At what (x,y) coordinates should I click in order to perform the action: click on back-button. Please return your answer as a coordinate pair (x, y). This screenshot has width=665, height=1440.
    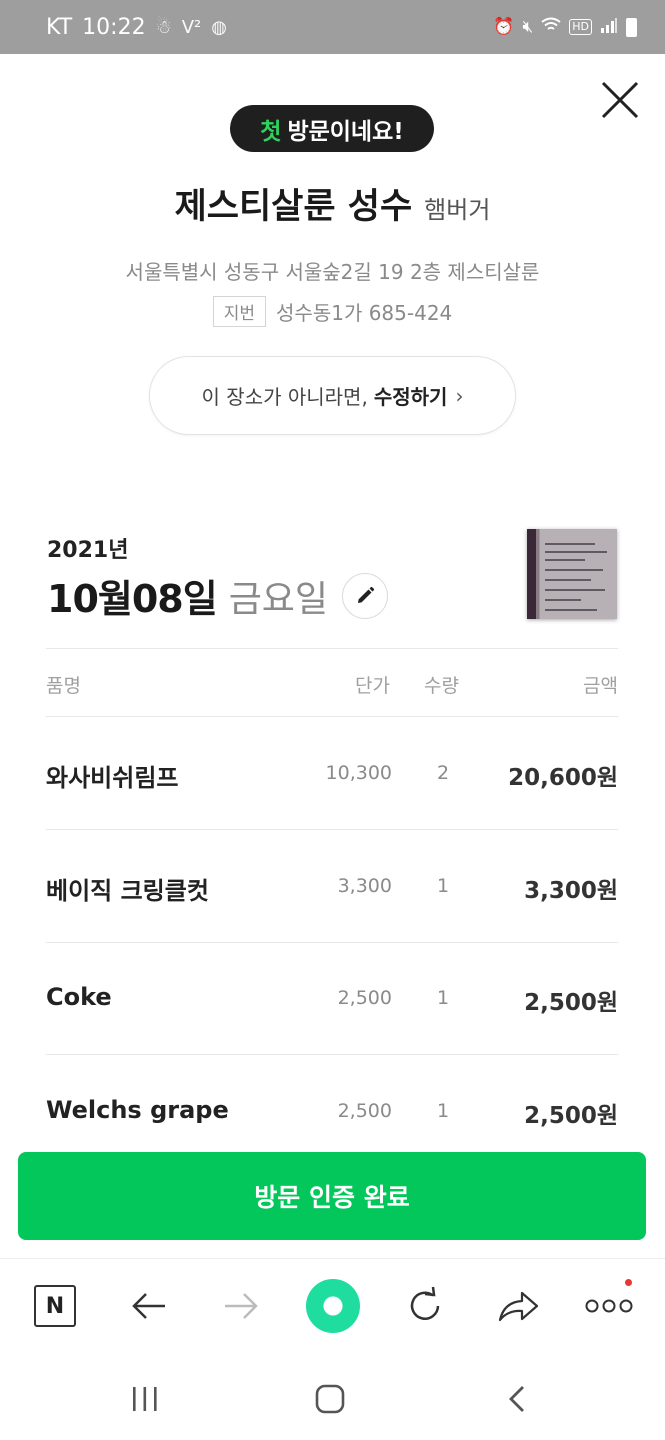
    Looking at the image, I should click on (149, 1306).